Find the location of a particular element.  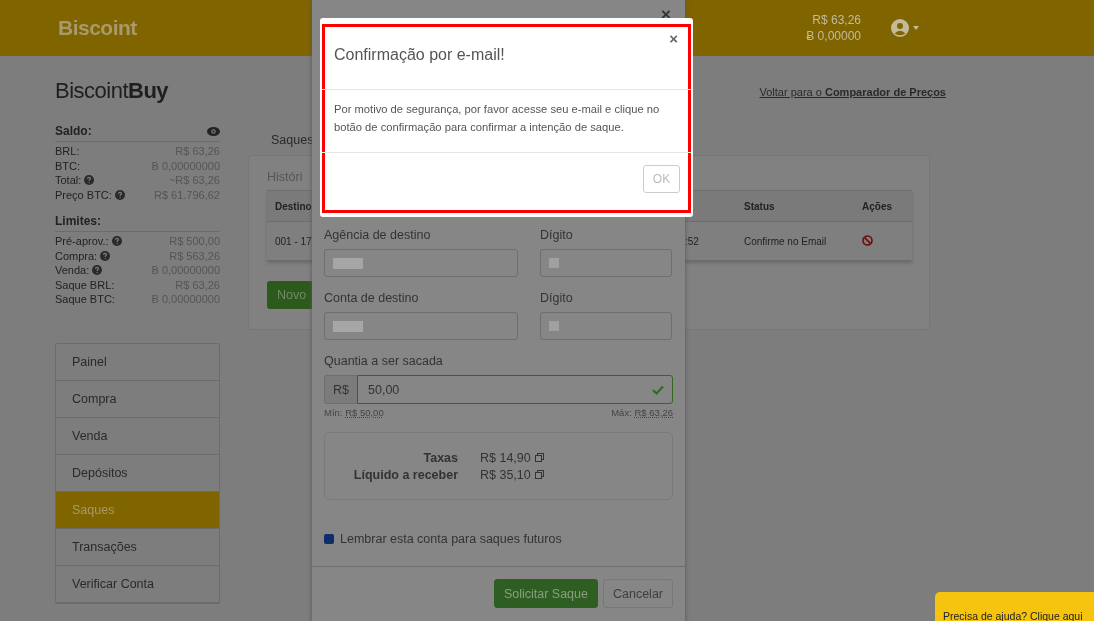

stat-label: Total: is located at coordinates (68, 180).